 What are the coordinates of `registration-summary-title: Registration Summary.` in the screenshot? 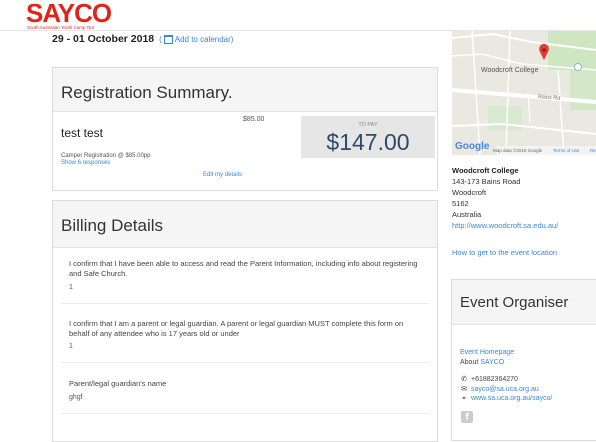 It's located at (147, 92).